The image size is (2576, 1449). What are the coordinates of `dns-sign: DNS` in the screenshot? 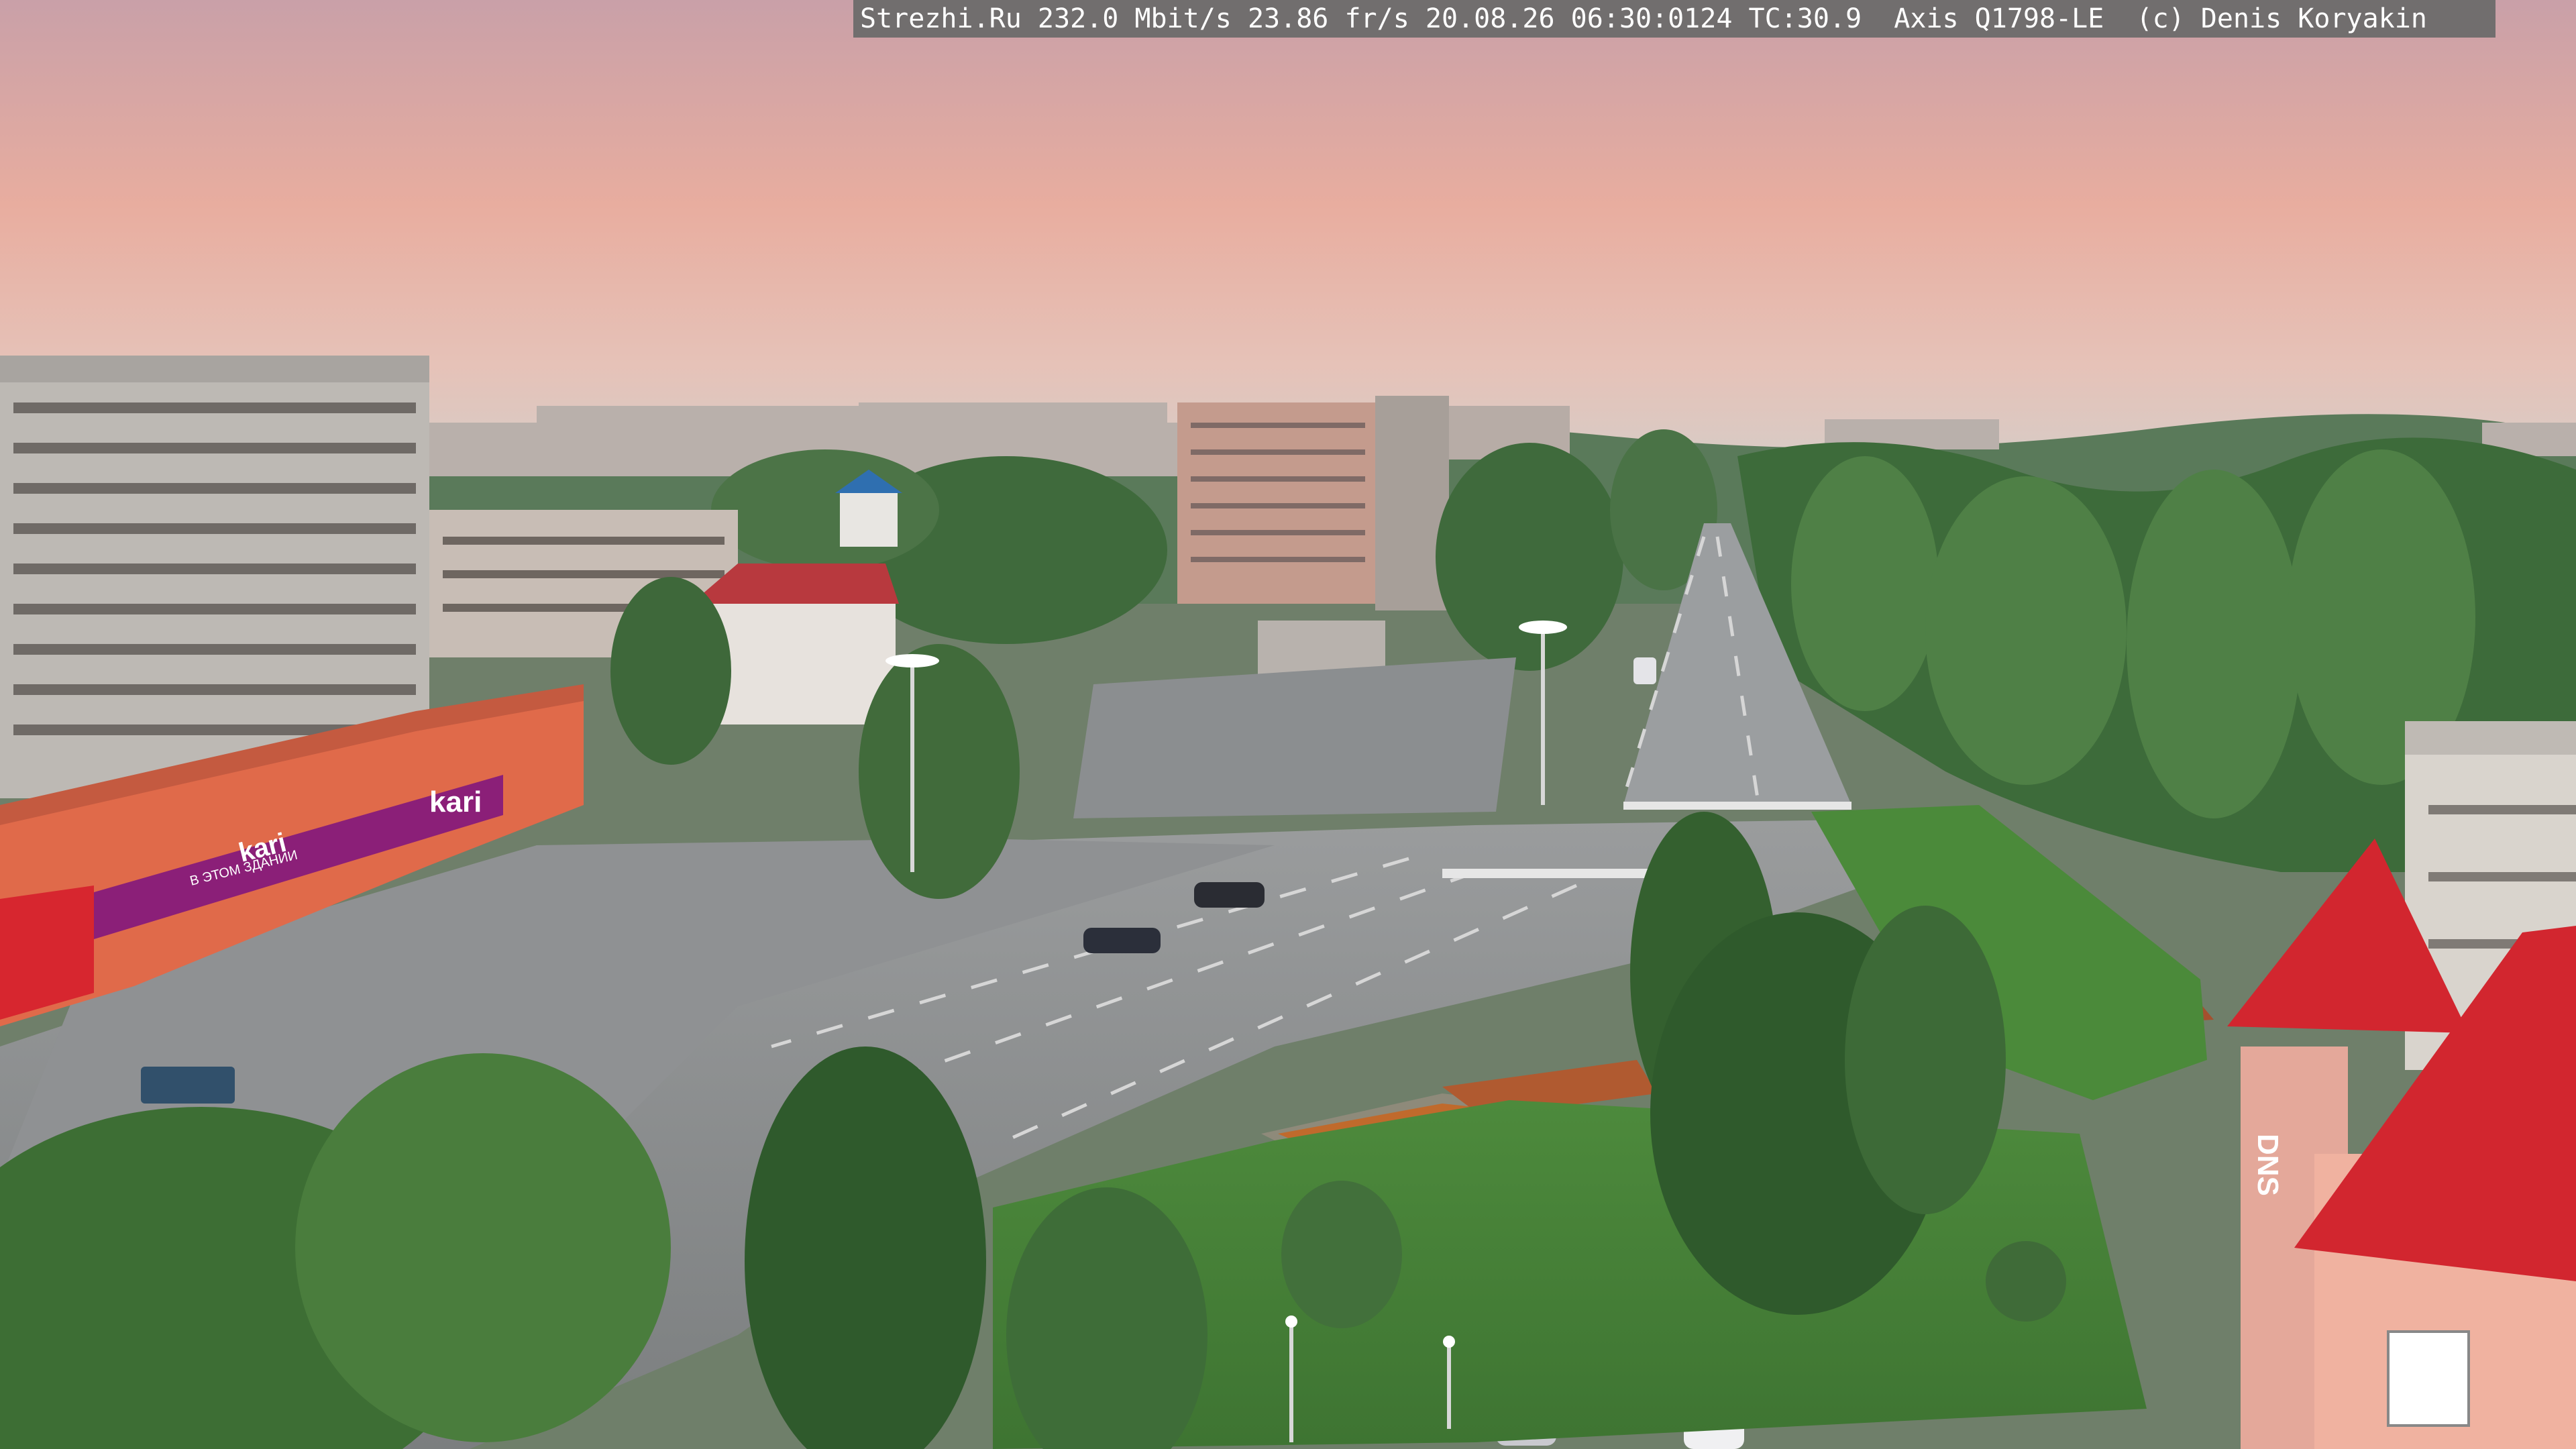 It's located at (2267, 1165).